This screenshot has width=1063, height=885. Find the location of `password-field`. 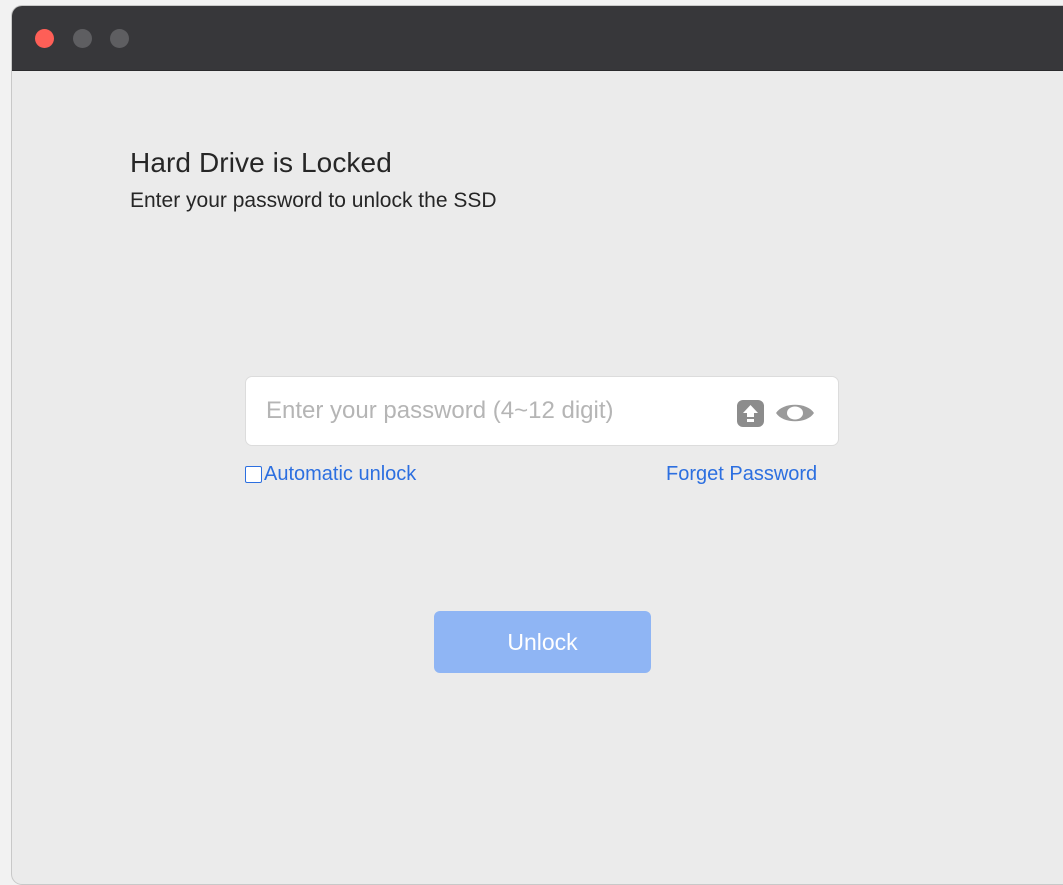

password-field is located at coordinates (542, 411).